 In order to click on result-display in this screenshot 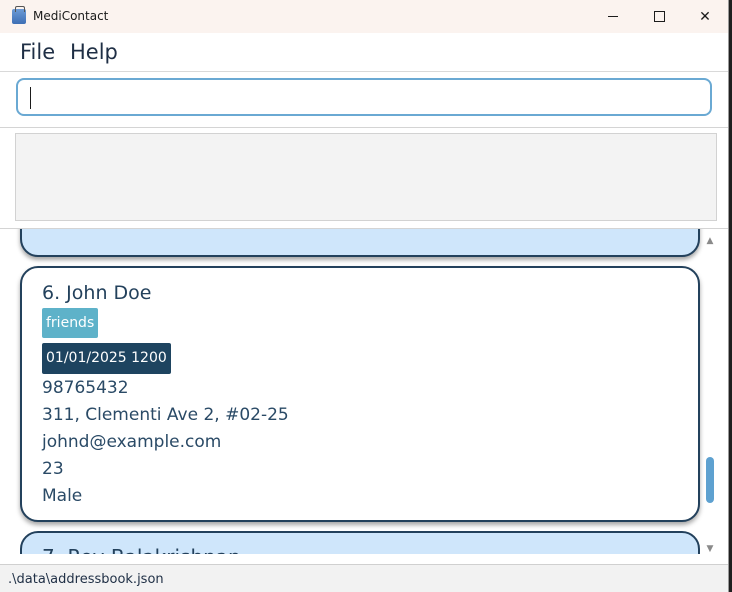, I will do `click(366, 177)`.